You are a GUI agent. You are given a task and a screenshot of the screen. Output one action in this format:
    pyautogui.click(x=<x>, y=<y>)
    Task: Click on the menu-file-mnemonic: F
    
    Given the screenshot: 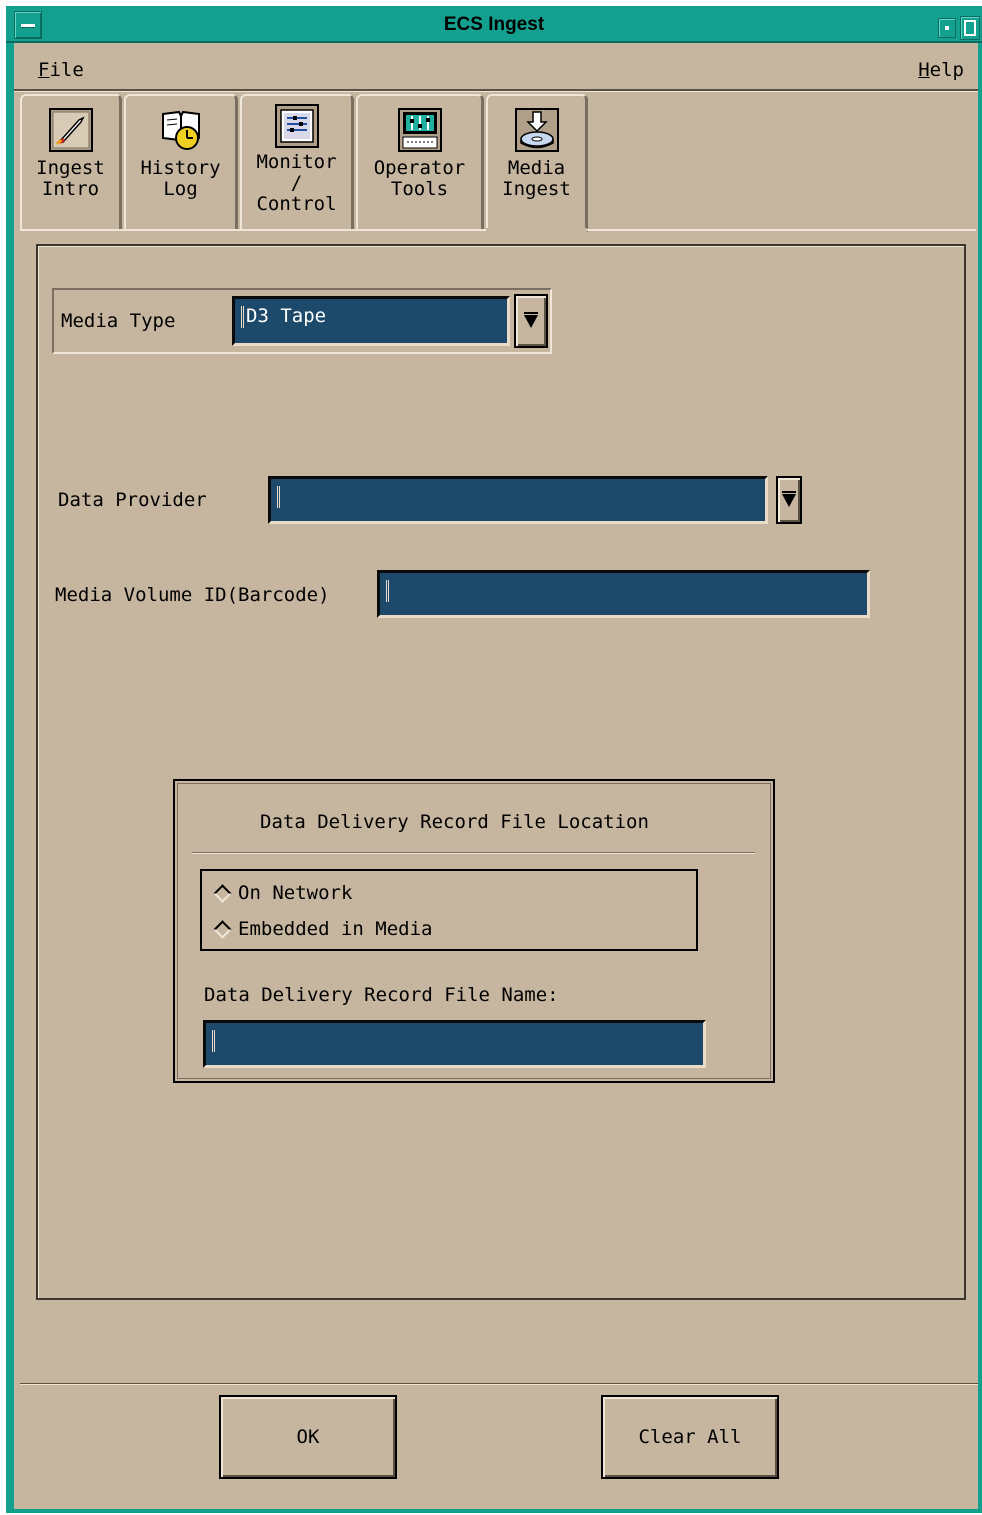 What is the action you would take?
    pyautogui.click(x=44, y=70)
    